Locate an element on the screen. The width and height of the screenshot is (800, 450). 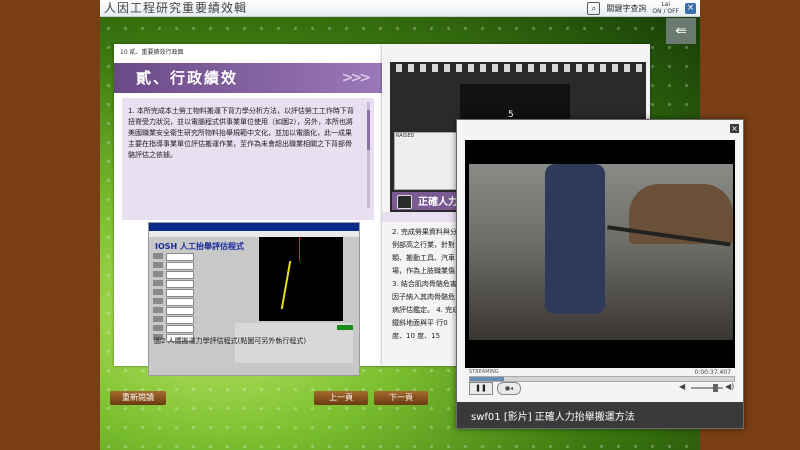
volume-knob is located at coordinates (715, 388).